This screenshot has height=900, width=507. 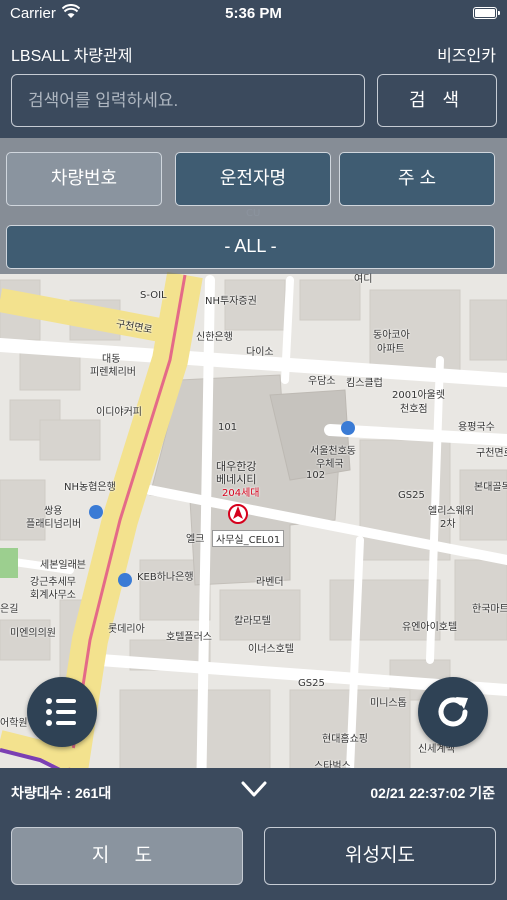 What do you see at coordinates (489, 609) in the screenshot?
I see `map-label: 한국마트` at bounding box center [489, 609].